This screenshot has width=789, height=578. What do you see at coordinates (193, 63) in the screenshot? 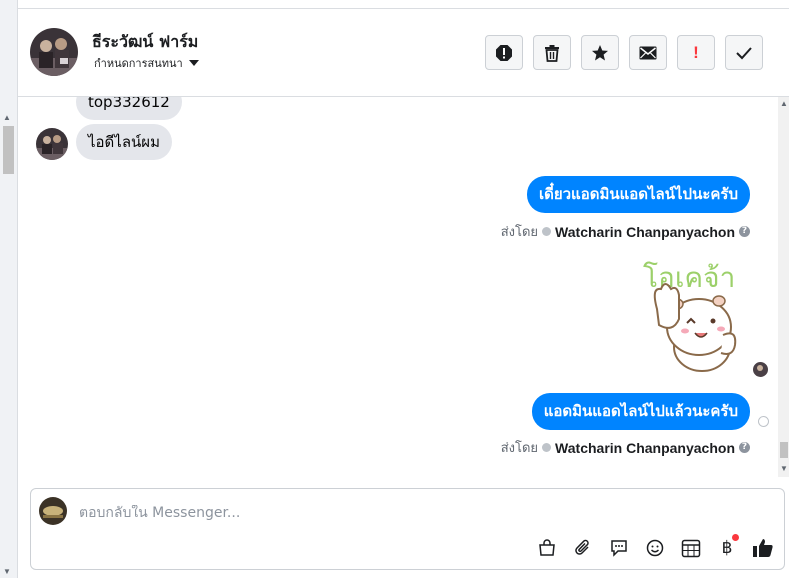
I see `chevron-down-icon` at bounding box center [193, 63].